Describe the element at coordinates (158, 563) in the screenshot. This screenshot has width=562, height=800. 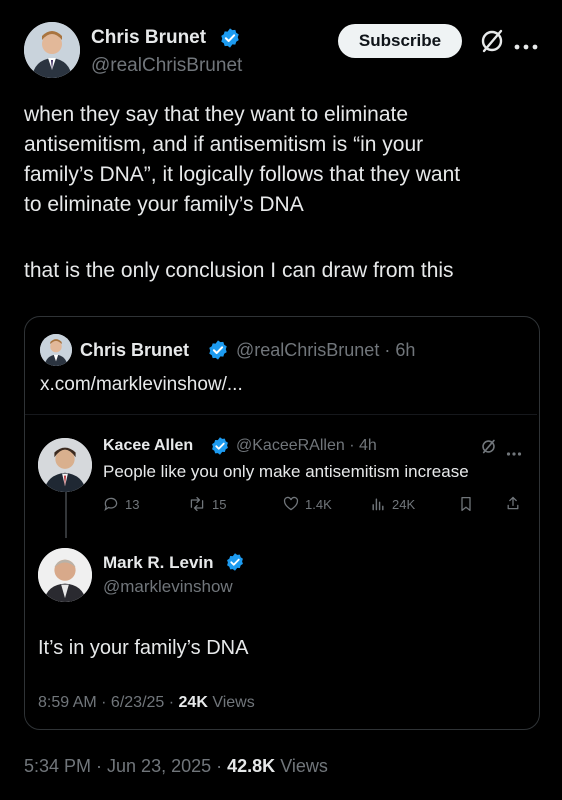
I see `main-post-author-name: Mark R. Levin` at that location.